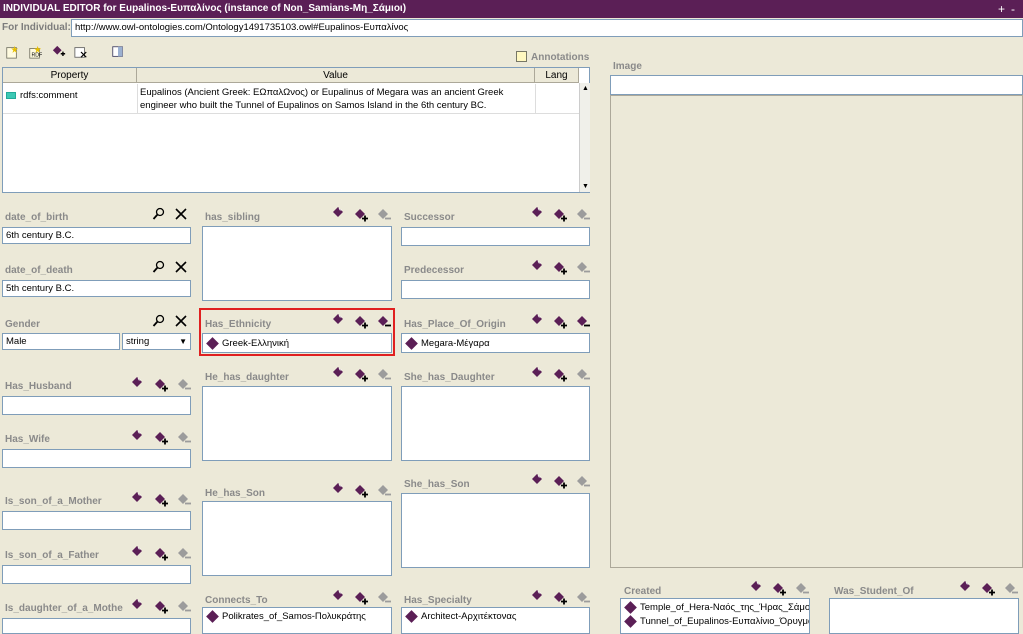 This screenshot has height=634, width=1023. What do you see at coordinates (495, 616) in the screenshot?
I see `list-item: Architect-Αρχιτέκτονας` at bounding box center [495, 616].